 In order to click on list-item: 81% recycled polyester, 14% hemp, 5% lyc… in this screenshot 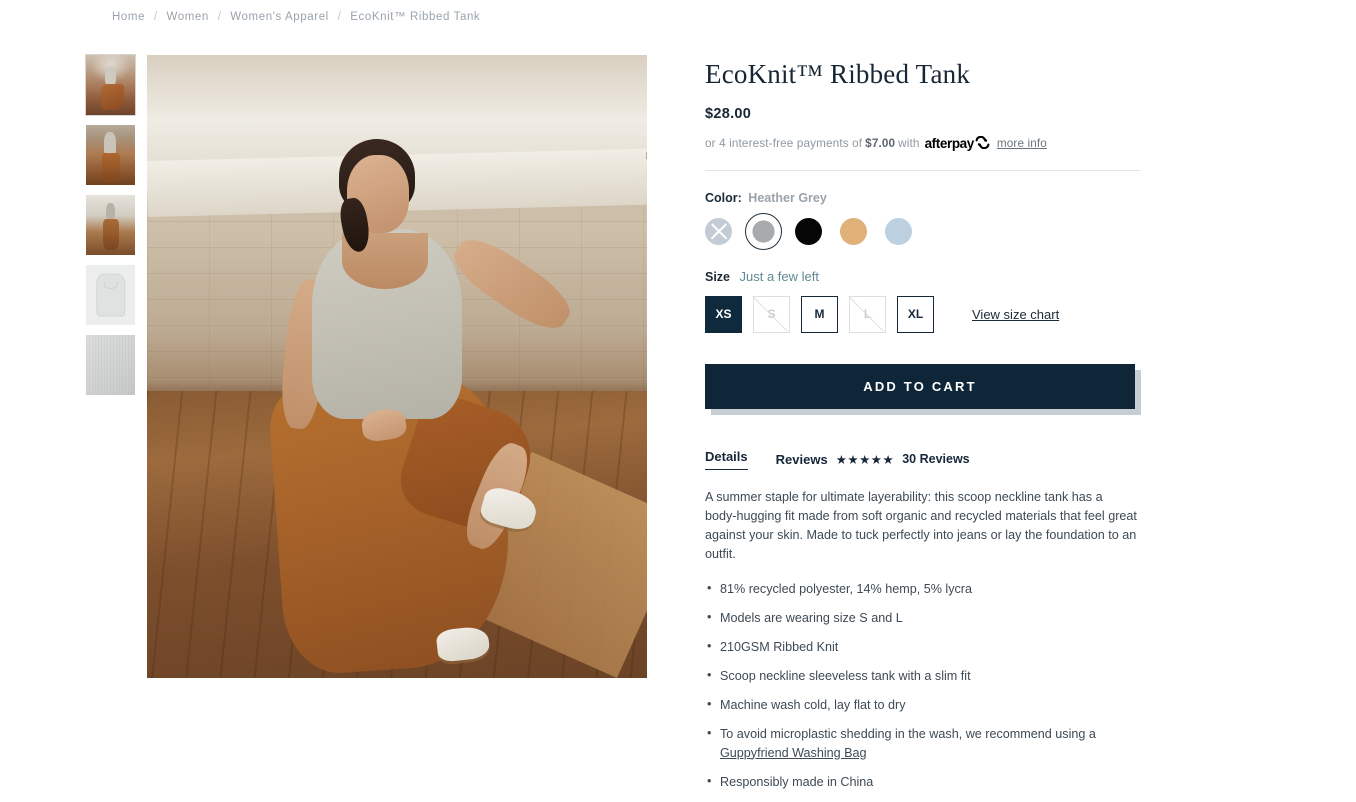, I will do `click(921, 589)`.